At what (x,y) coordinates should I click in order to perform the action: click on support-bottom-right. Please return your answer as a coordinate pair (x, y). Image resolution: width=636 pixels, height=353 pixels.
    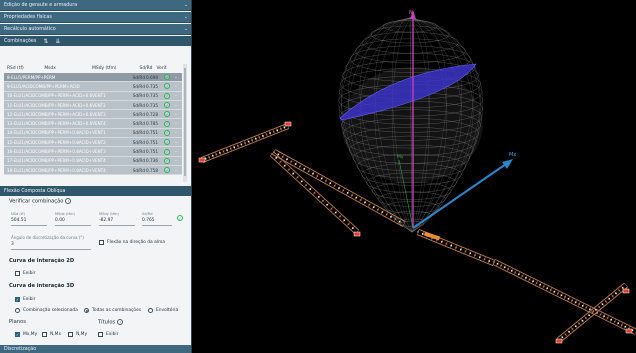
    Looking at the image, I should click on (559, 341).